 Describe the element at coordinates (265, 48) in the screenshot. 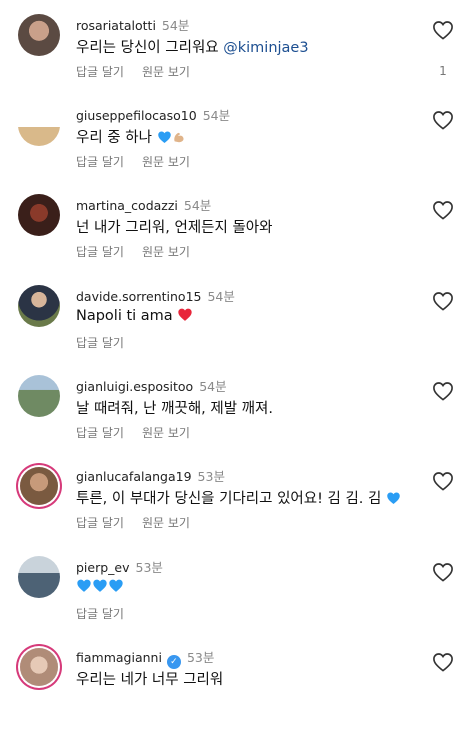

I see `mention-link: @kiminjae3` at that location.